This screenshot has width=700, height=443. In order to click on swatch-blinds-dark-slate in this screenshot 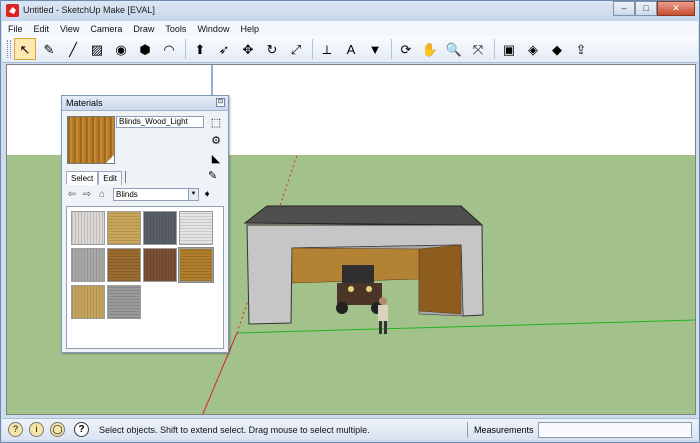, I will do `click(160, 228)`.